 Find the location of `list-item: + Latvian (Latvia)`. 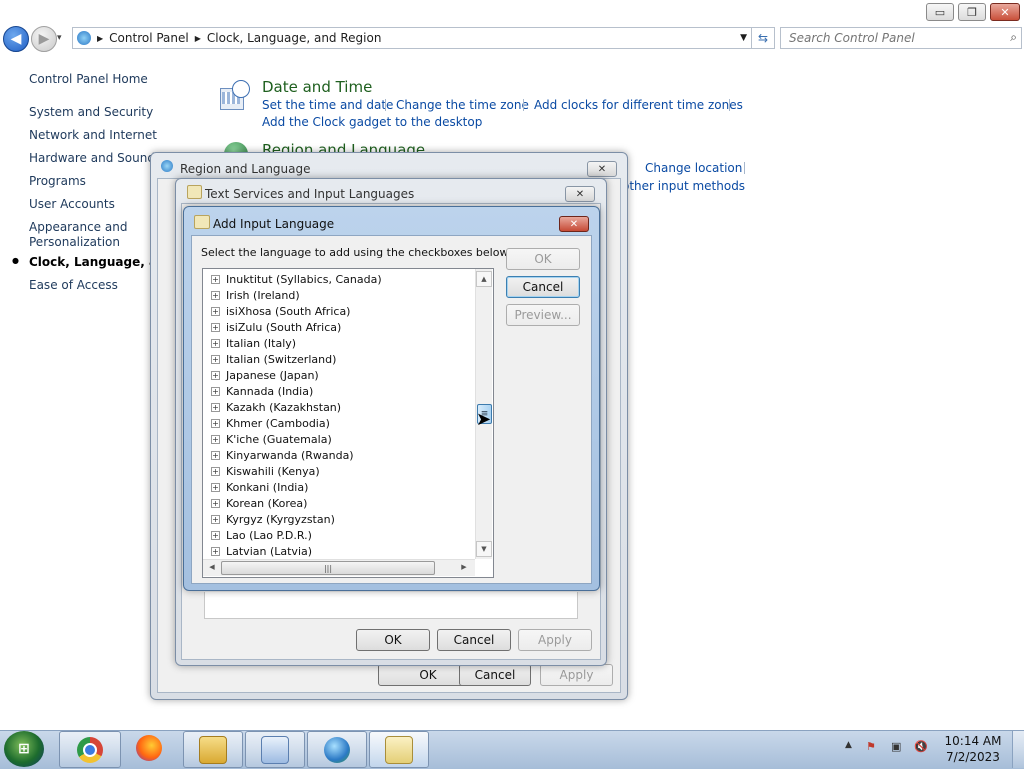

list-item: + Latvian (Latvia) is located at coordinates (261, 551).